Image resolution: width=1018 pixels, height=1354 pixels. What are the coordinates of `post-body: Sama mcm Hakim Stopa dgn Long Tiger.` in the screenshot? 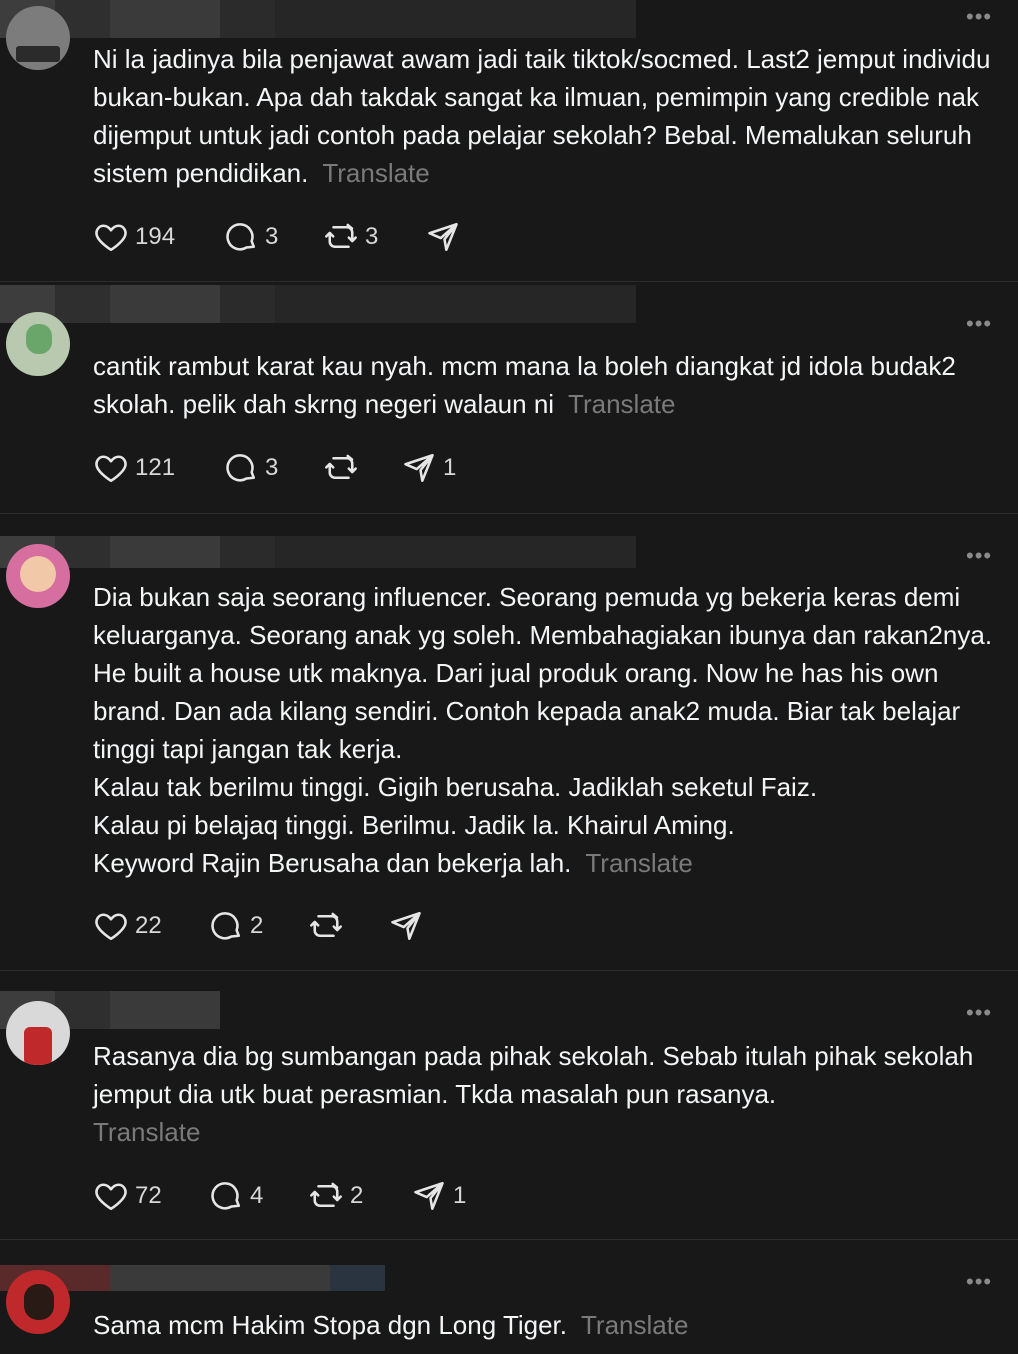 It's located at (330, 1325).